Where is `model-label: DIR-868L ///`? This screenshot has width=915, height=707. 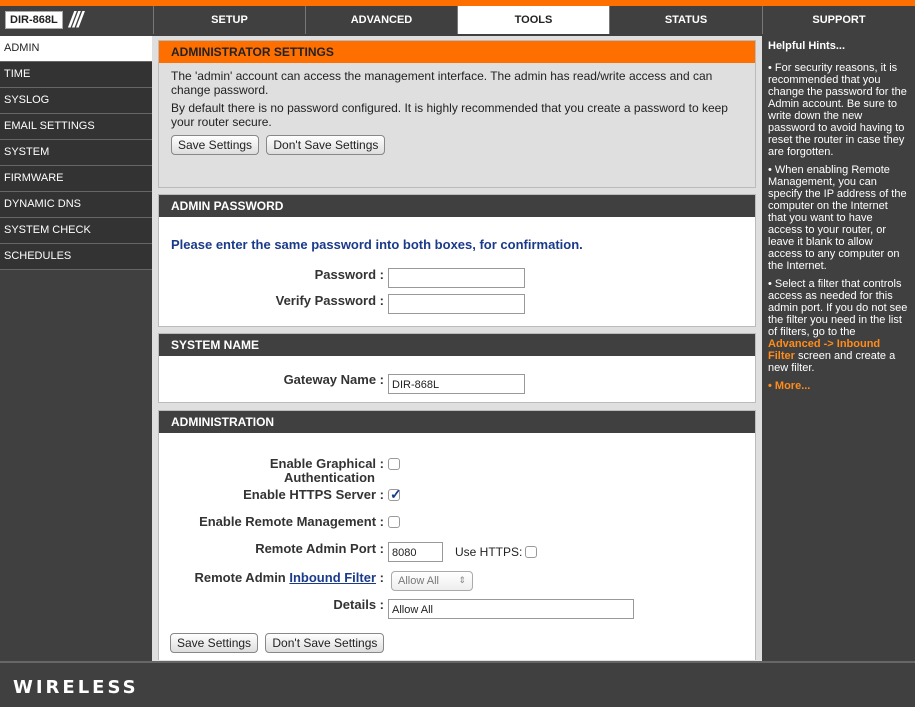 model-label: DIR-868L /// is located at coordinates (76, 20).